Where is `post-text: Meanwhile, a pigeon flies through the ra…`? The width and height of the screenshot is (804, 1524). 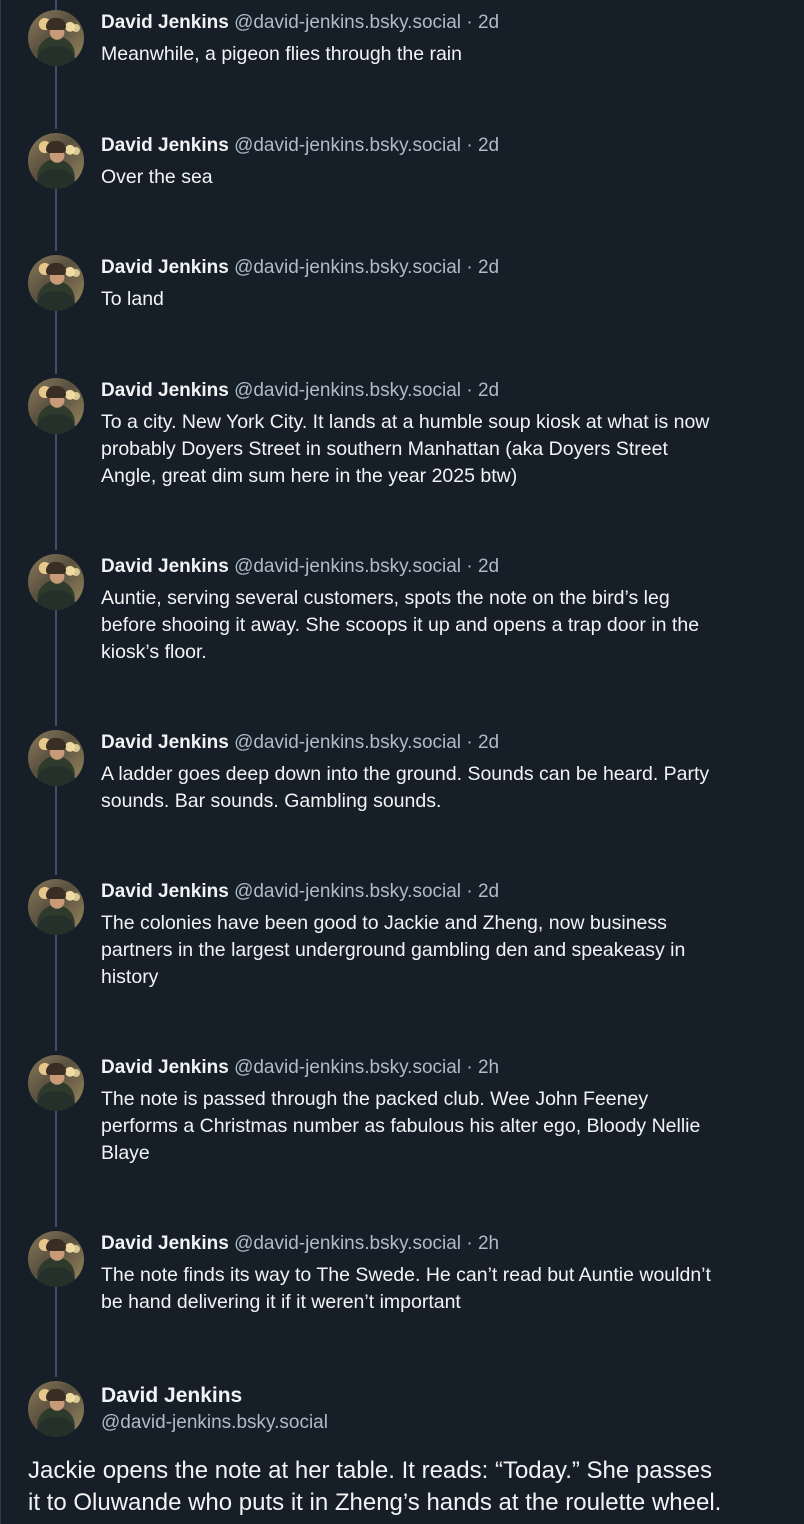
post-text: Meanwhile, a pigeon flies through the ra… is located at coordinates (281, 54).